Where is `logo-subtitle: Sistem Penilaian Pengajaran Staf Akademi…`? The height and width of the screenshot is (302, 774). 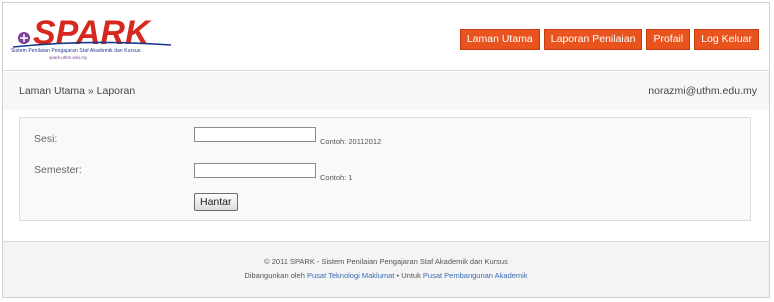 logo-subtitle: Sistem Penilaian Pengajaran Staf Akademi… is located at coordinates (76, 51).